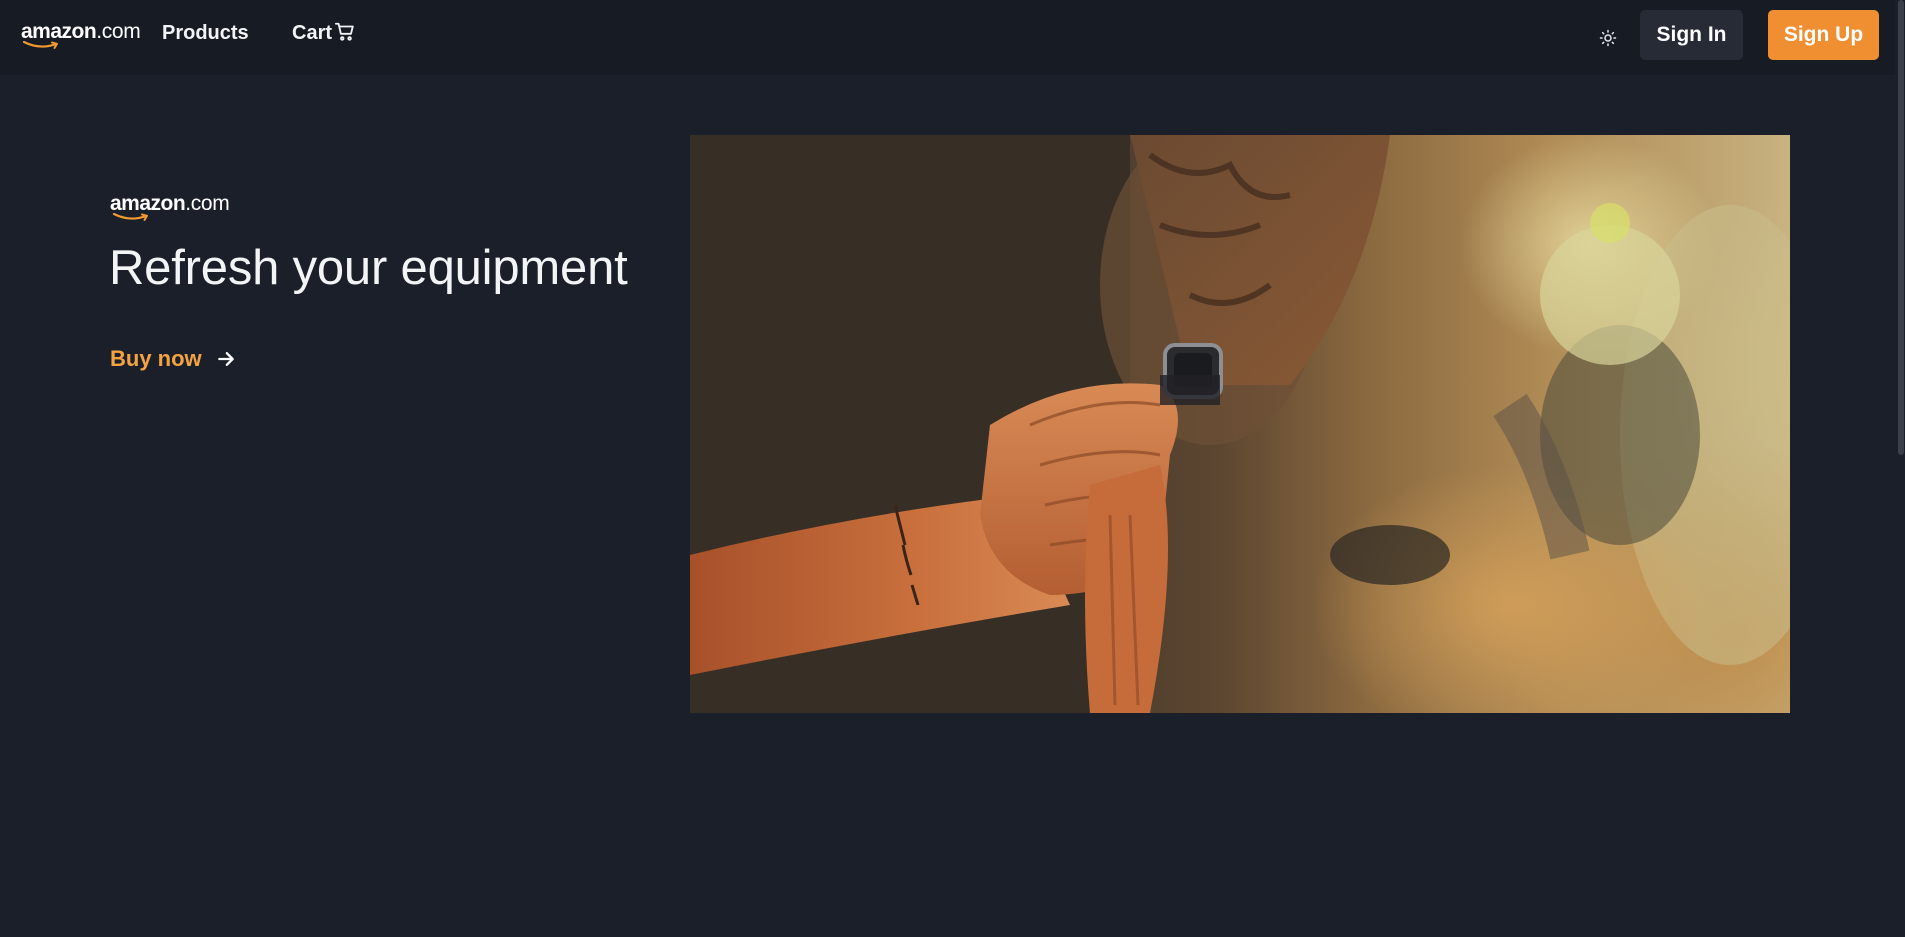 Image resolution: width=1905 pixels, height=937 pixels. What do you see at coordinates (344, 31) in the screenshot?
I see `cart-icon` at bounding box center [344, 31].